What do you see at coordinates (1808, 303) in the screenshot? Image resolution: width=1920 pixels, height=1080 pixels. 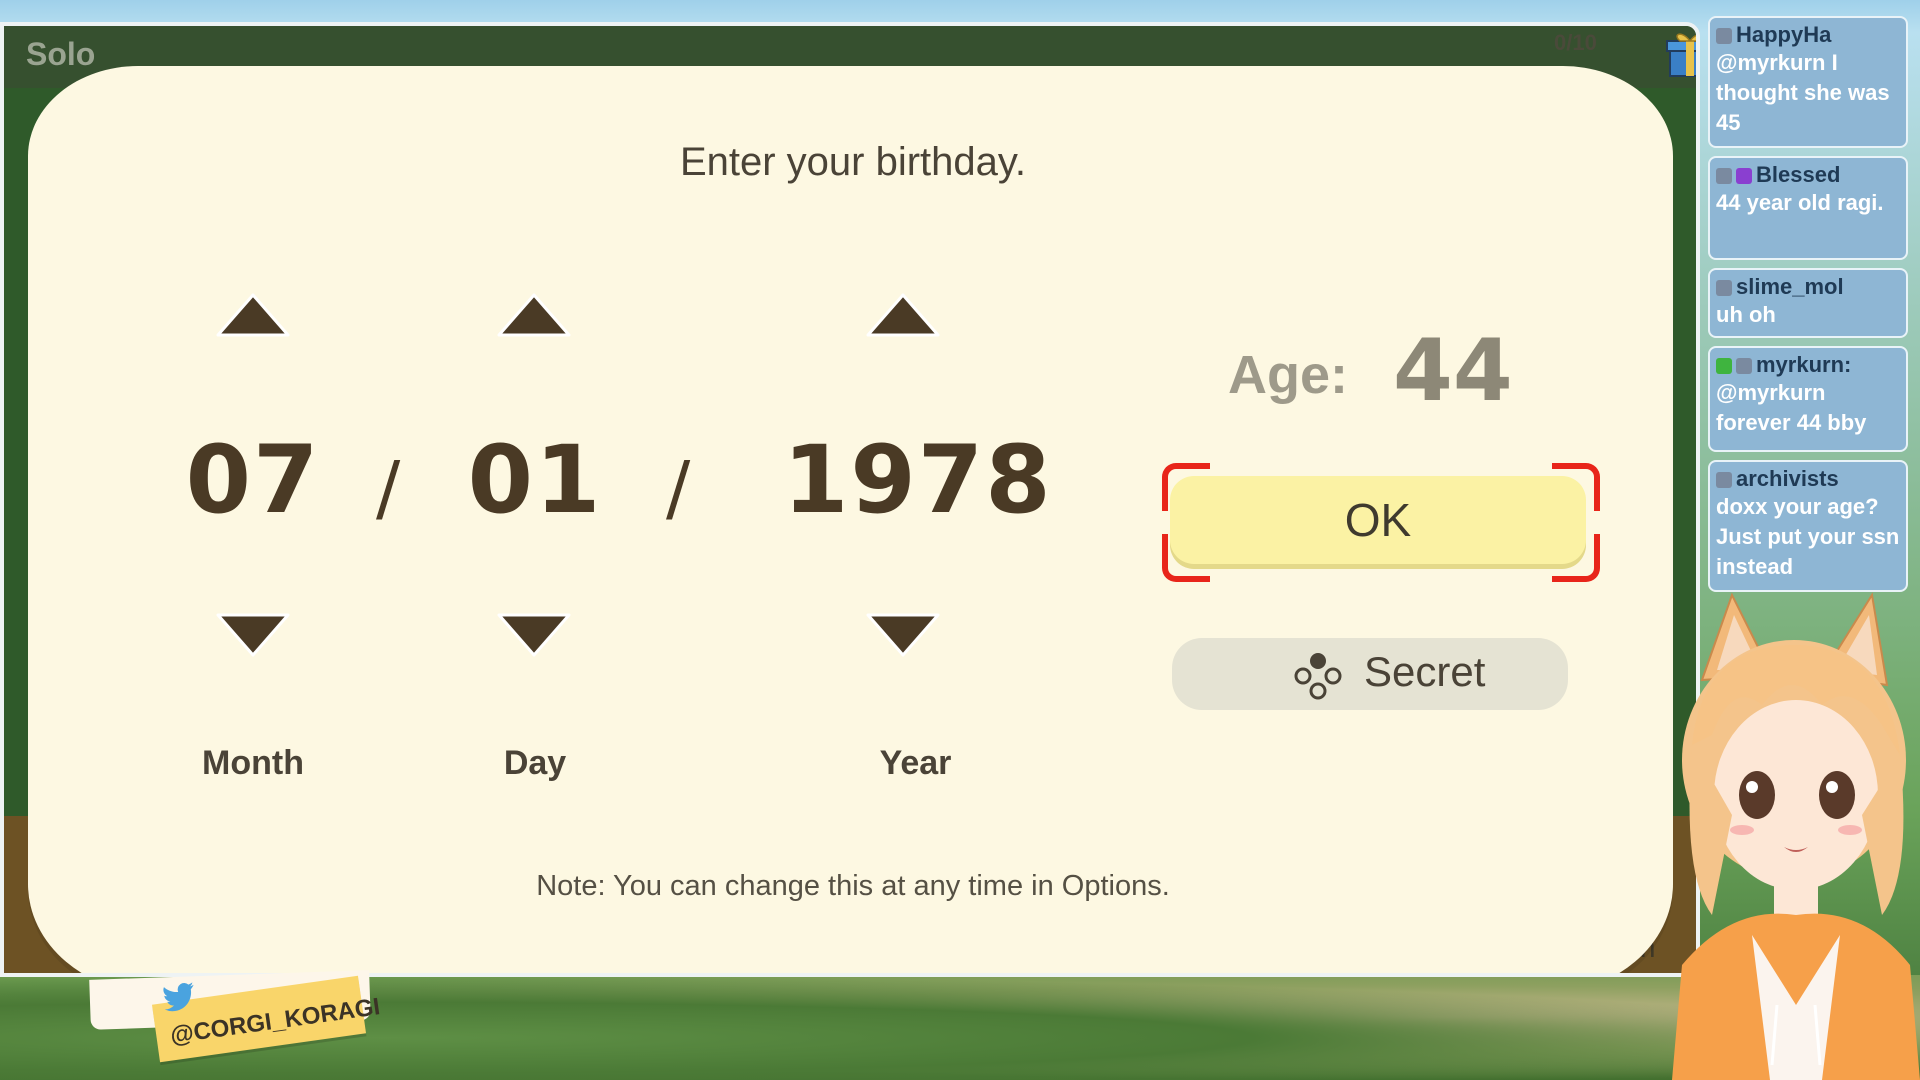 I see `chat-message: slime_mol uh oh` at bounding box center [1808, 303].